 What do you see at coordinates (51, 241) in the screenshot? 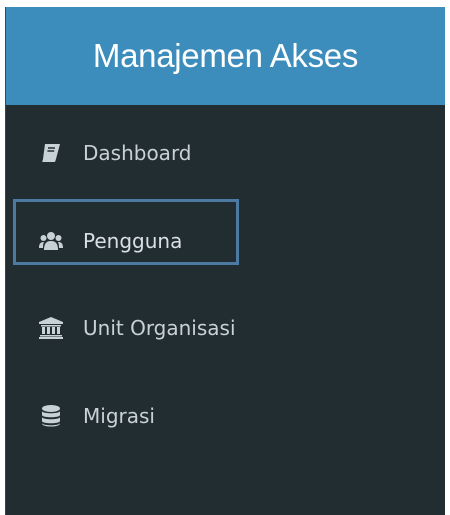
I see `users-icon` at bounding box center [51, 241].